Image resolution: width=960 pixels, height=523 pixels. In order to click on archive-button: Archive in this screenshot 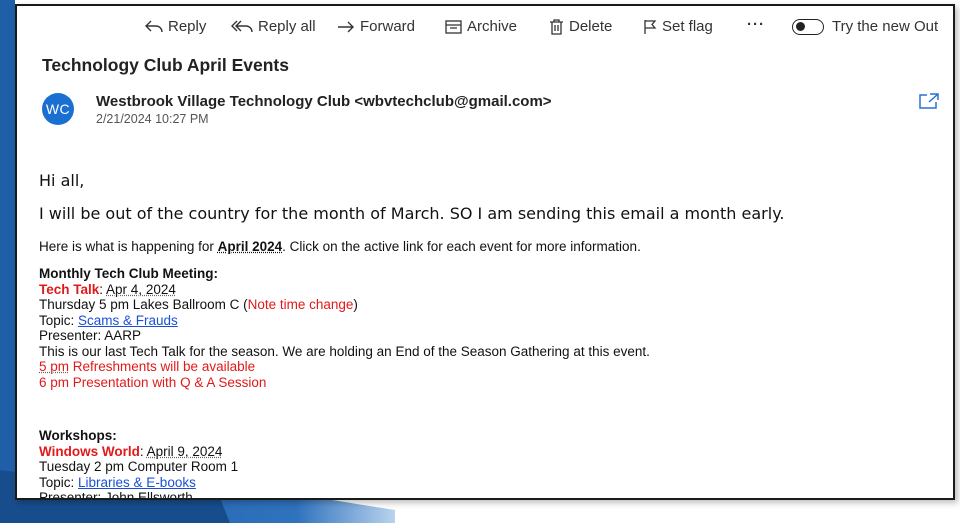, I will do `click(481, 26)`.